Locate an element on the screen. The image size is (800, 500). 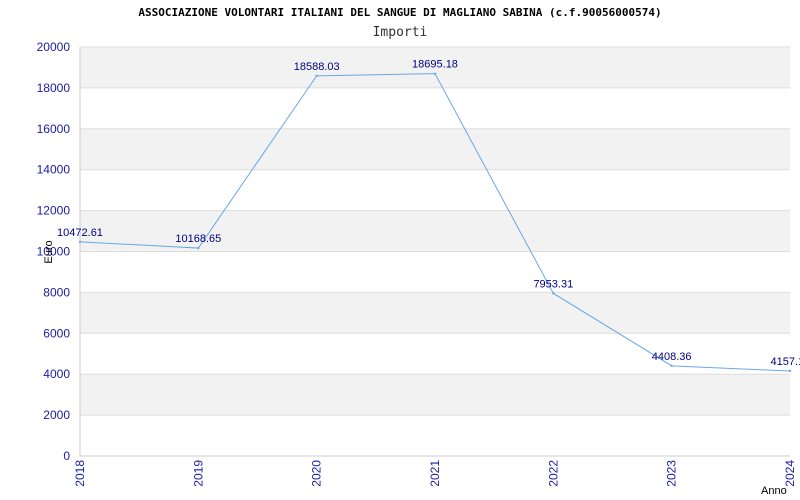
x-tick-label: 2020 is located at coordinates (317, 473).